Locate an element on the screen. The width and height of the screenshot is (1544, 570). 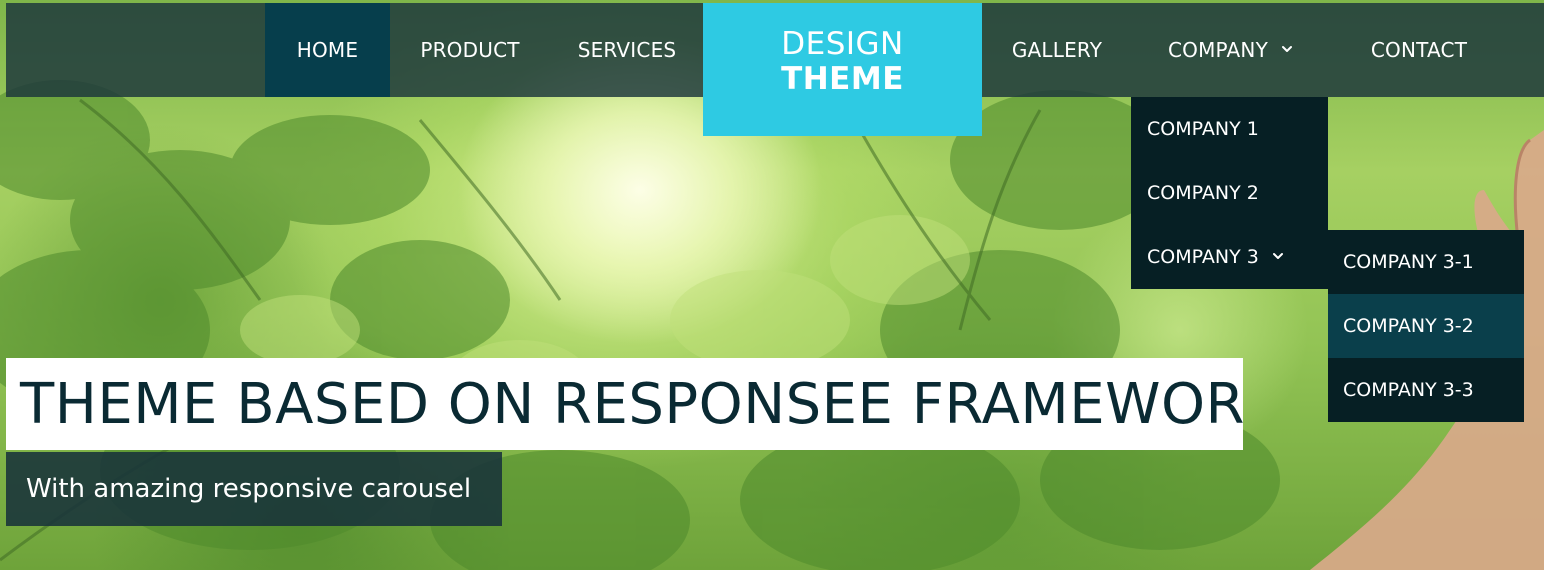
nav-contact: CONTACT is located at coordinates (1419, 50).